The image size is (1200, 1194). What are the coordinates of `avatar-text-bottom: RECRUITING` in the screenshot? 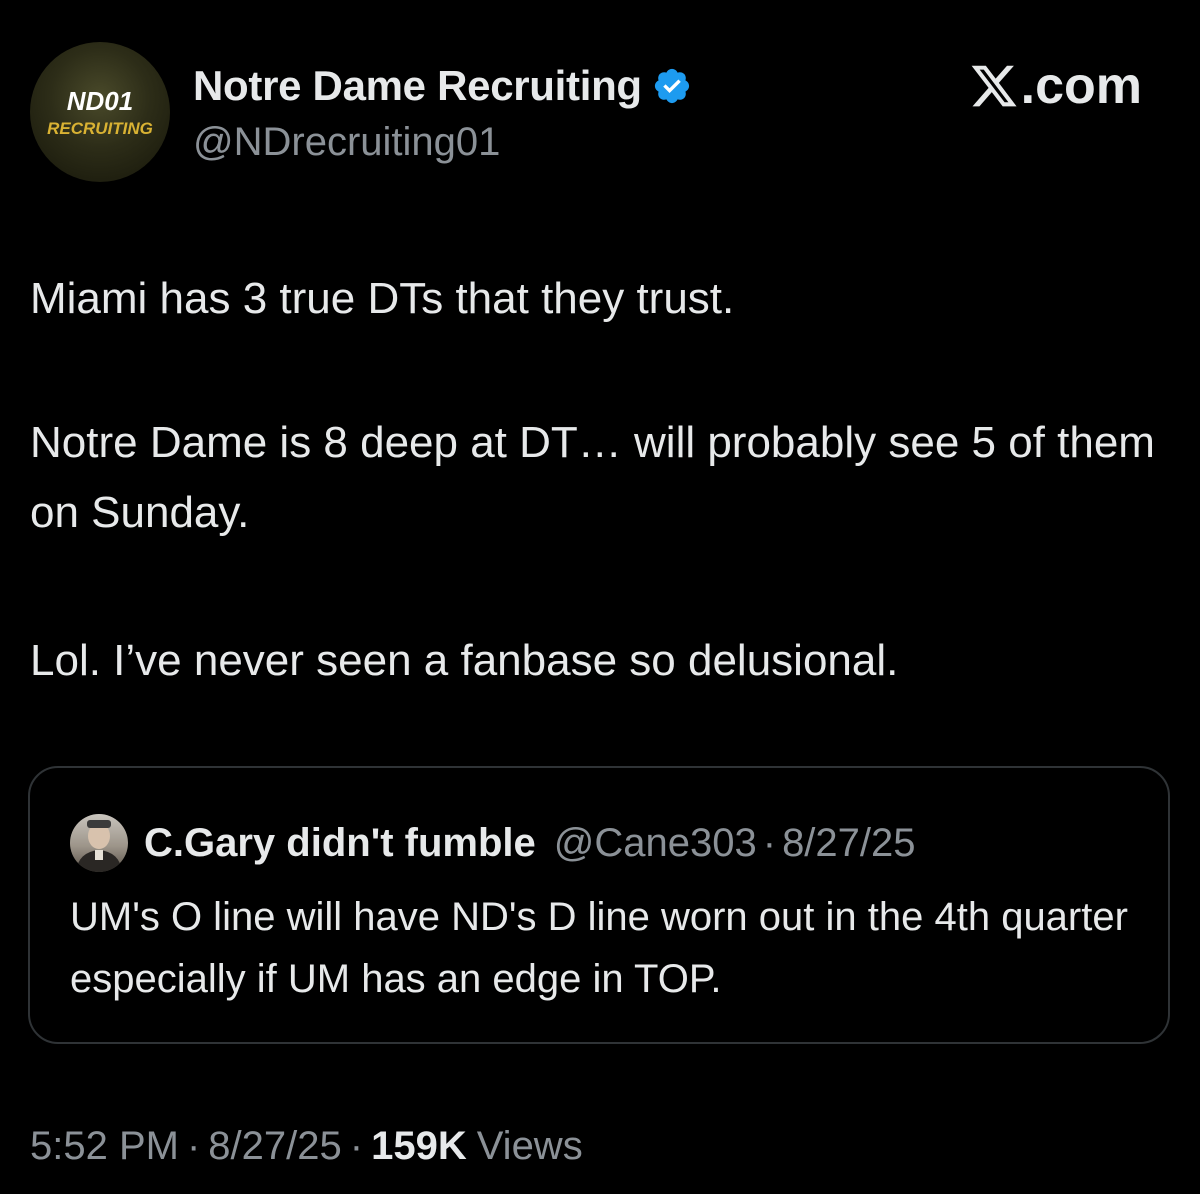 It's located at (100, 128).